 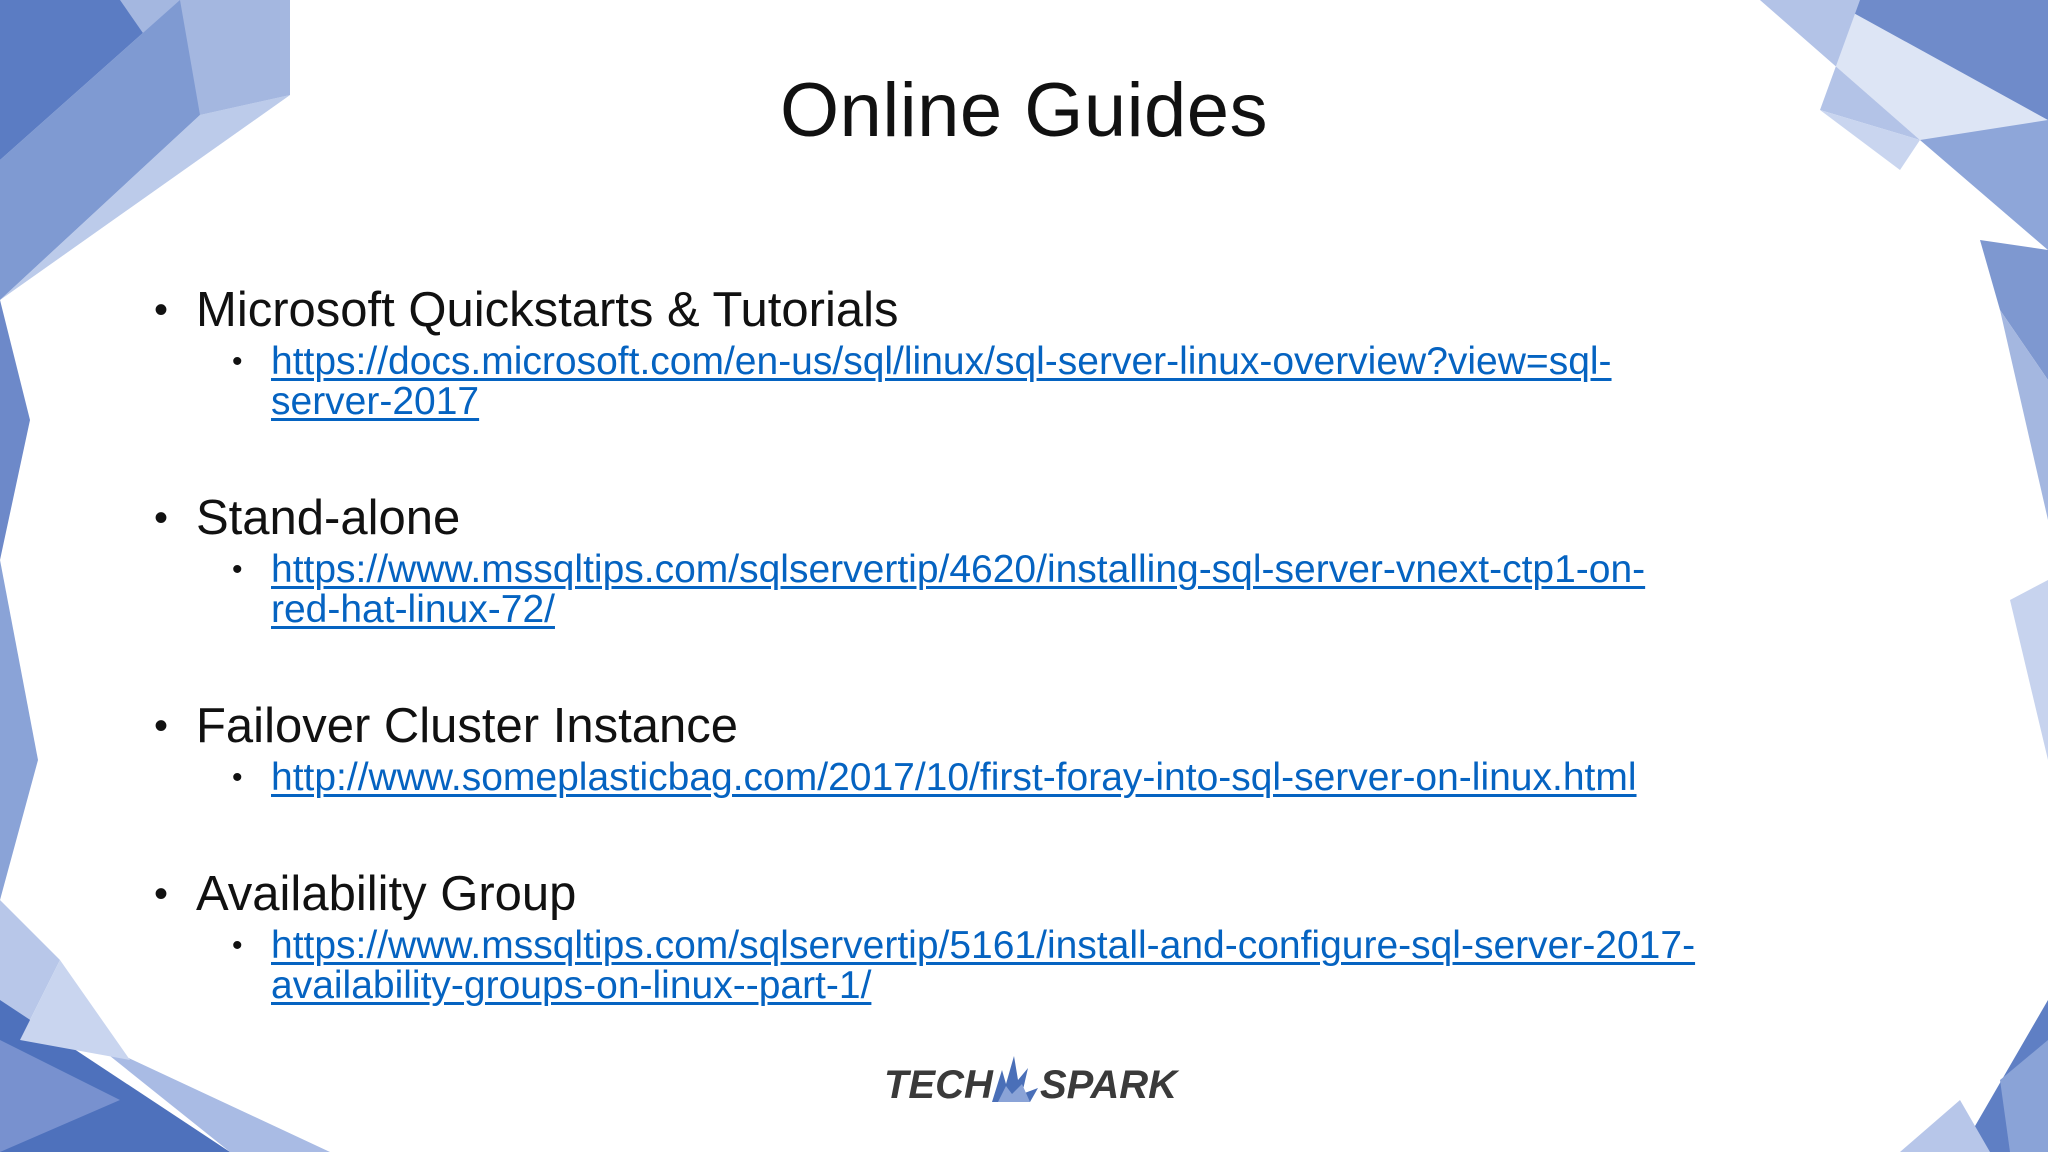 What do you see at coordinates (571, 985) in the screenshot?
I see `guide-link-line2: availability-groups-on-linux--part-1/` at bounding box center [571, 985].